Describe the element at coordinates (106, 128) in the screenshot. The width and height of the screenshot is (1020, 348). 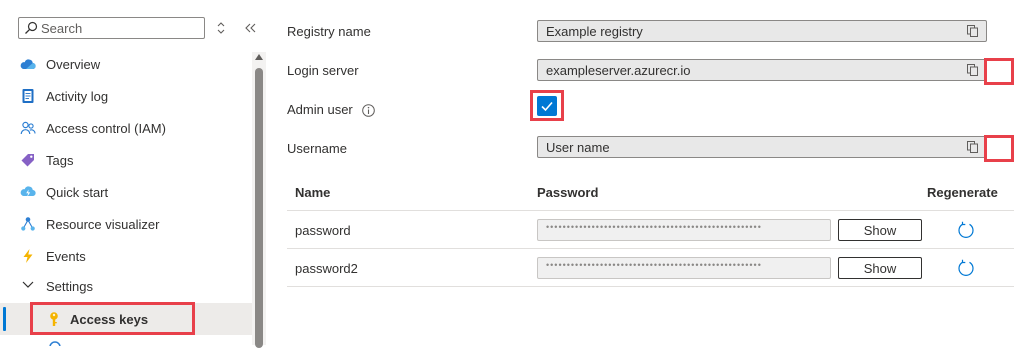
I see `sidebar-item-label: Access control (IAM)` at that location.